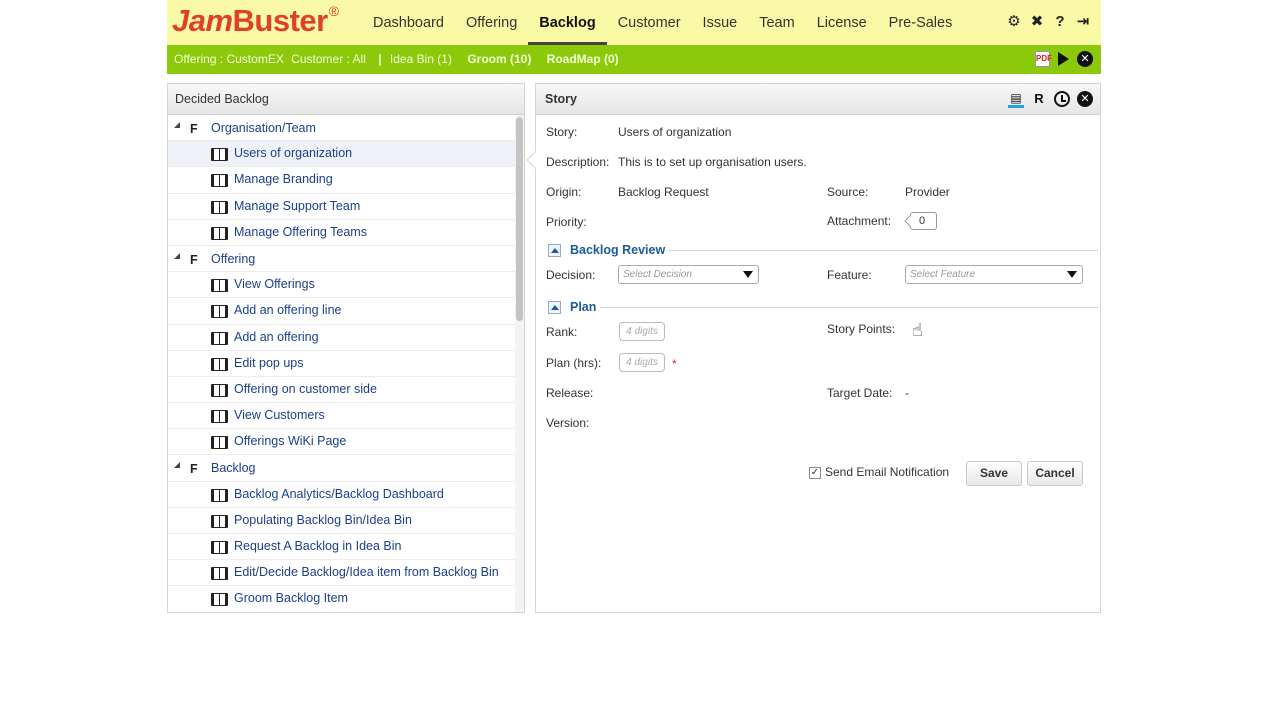  Describe the element at coordinates (288, 310) in the screenshot. I see `story-link: Add an offering line` at that location.